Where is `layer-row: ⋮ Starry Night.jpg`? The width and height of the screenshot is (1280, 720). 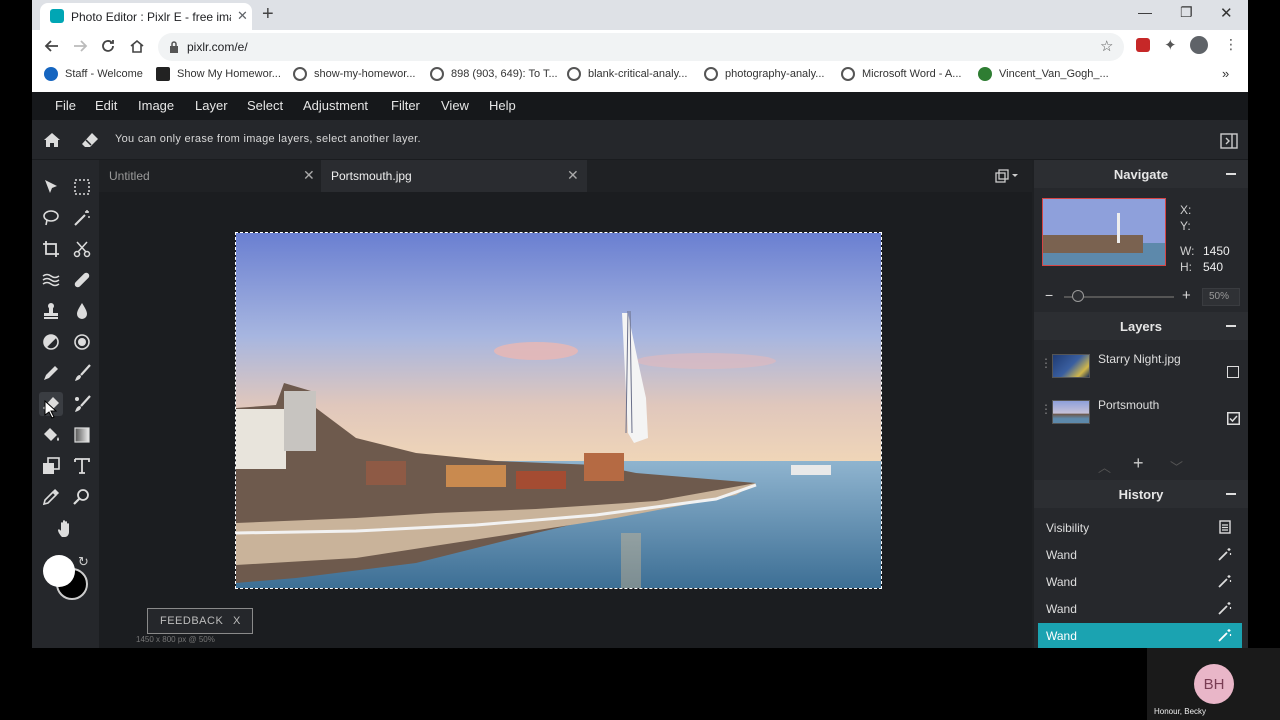 layer-row: ⋮ Starry Night.jpg is located at coordinates (1141, 368).